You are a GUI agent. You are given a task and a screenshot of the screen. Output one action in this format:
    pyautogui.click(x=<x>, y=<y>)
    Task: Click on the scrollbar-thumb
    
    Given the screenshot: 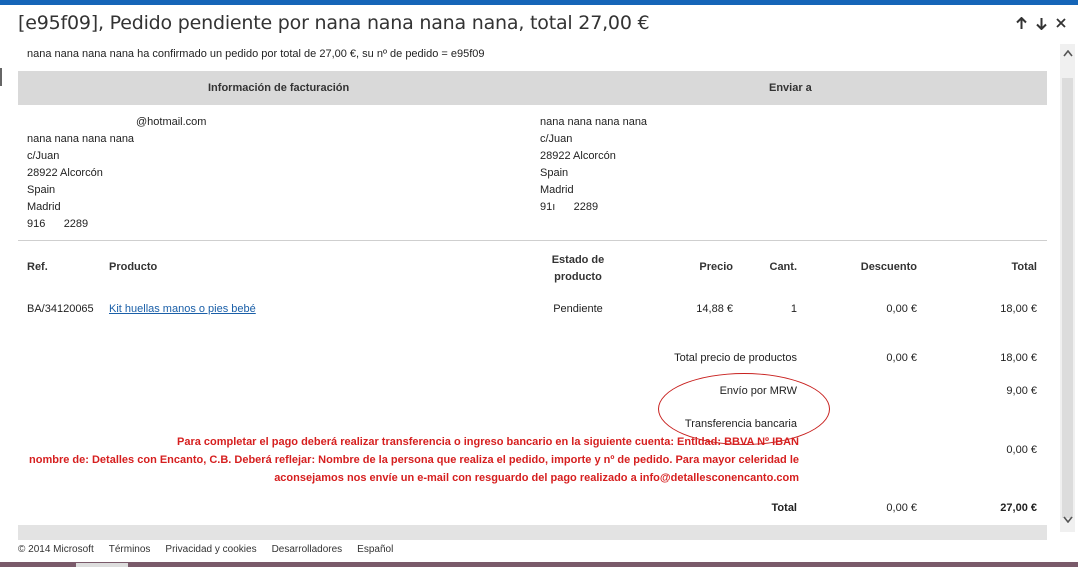 What is the action you would take?
    pyautogui.click(x=1067, y=298)
    